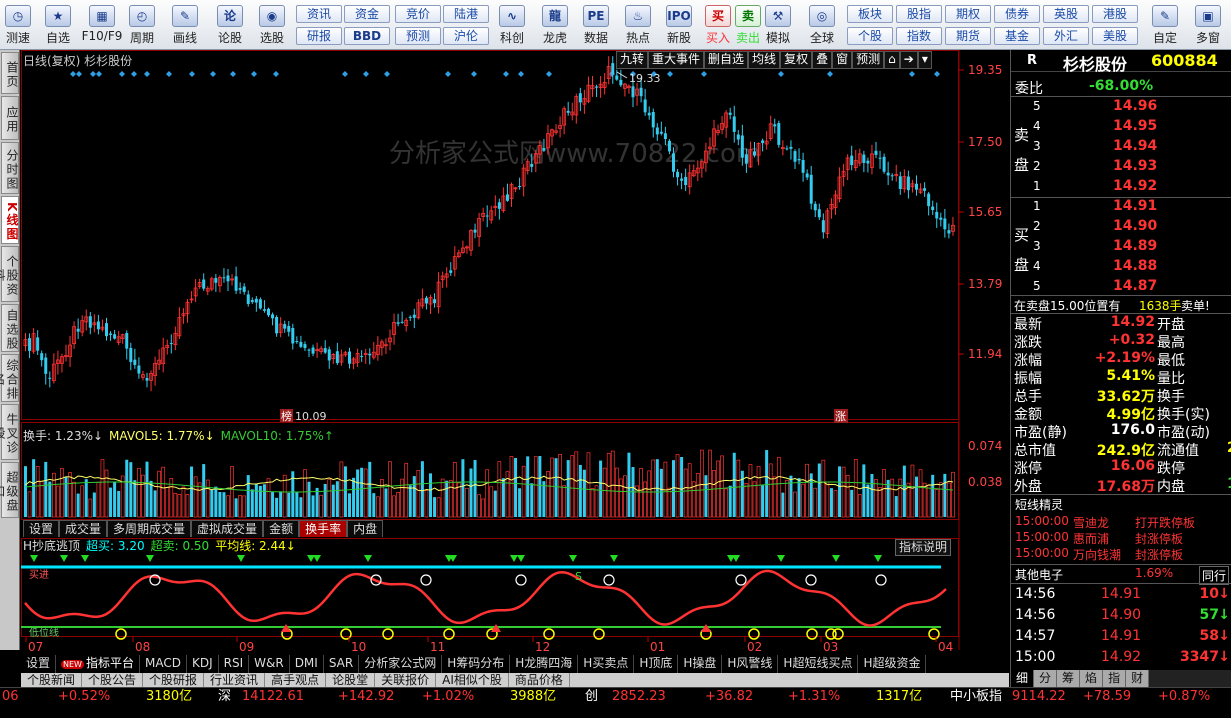  I want to click on volume-subtab-3: 虚拟成交量, so click(227, 528).